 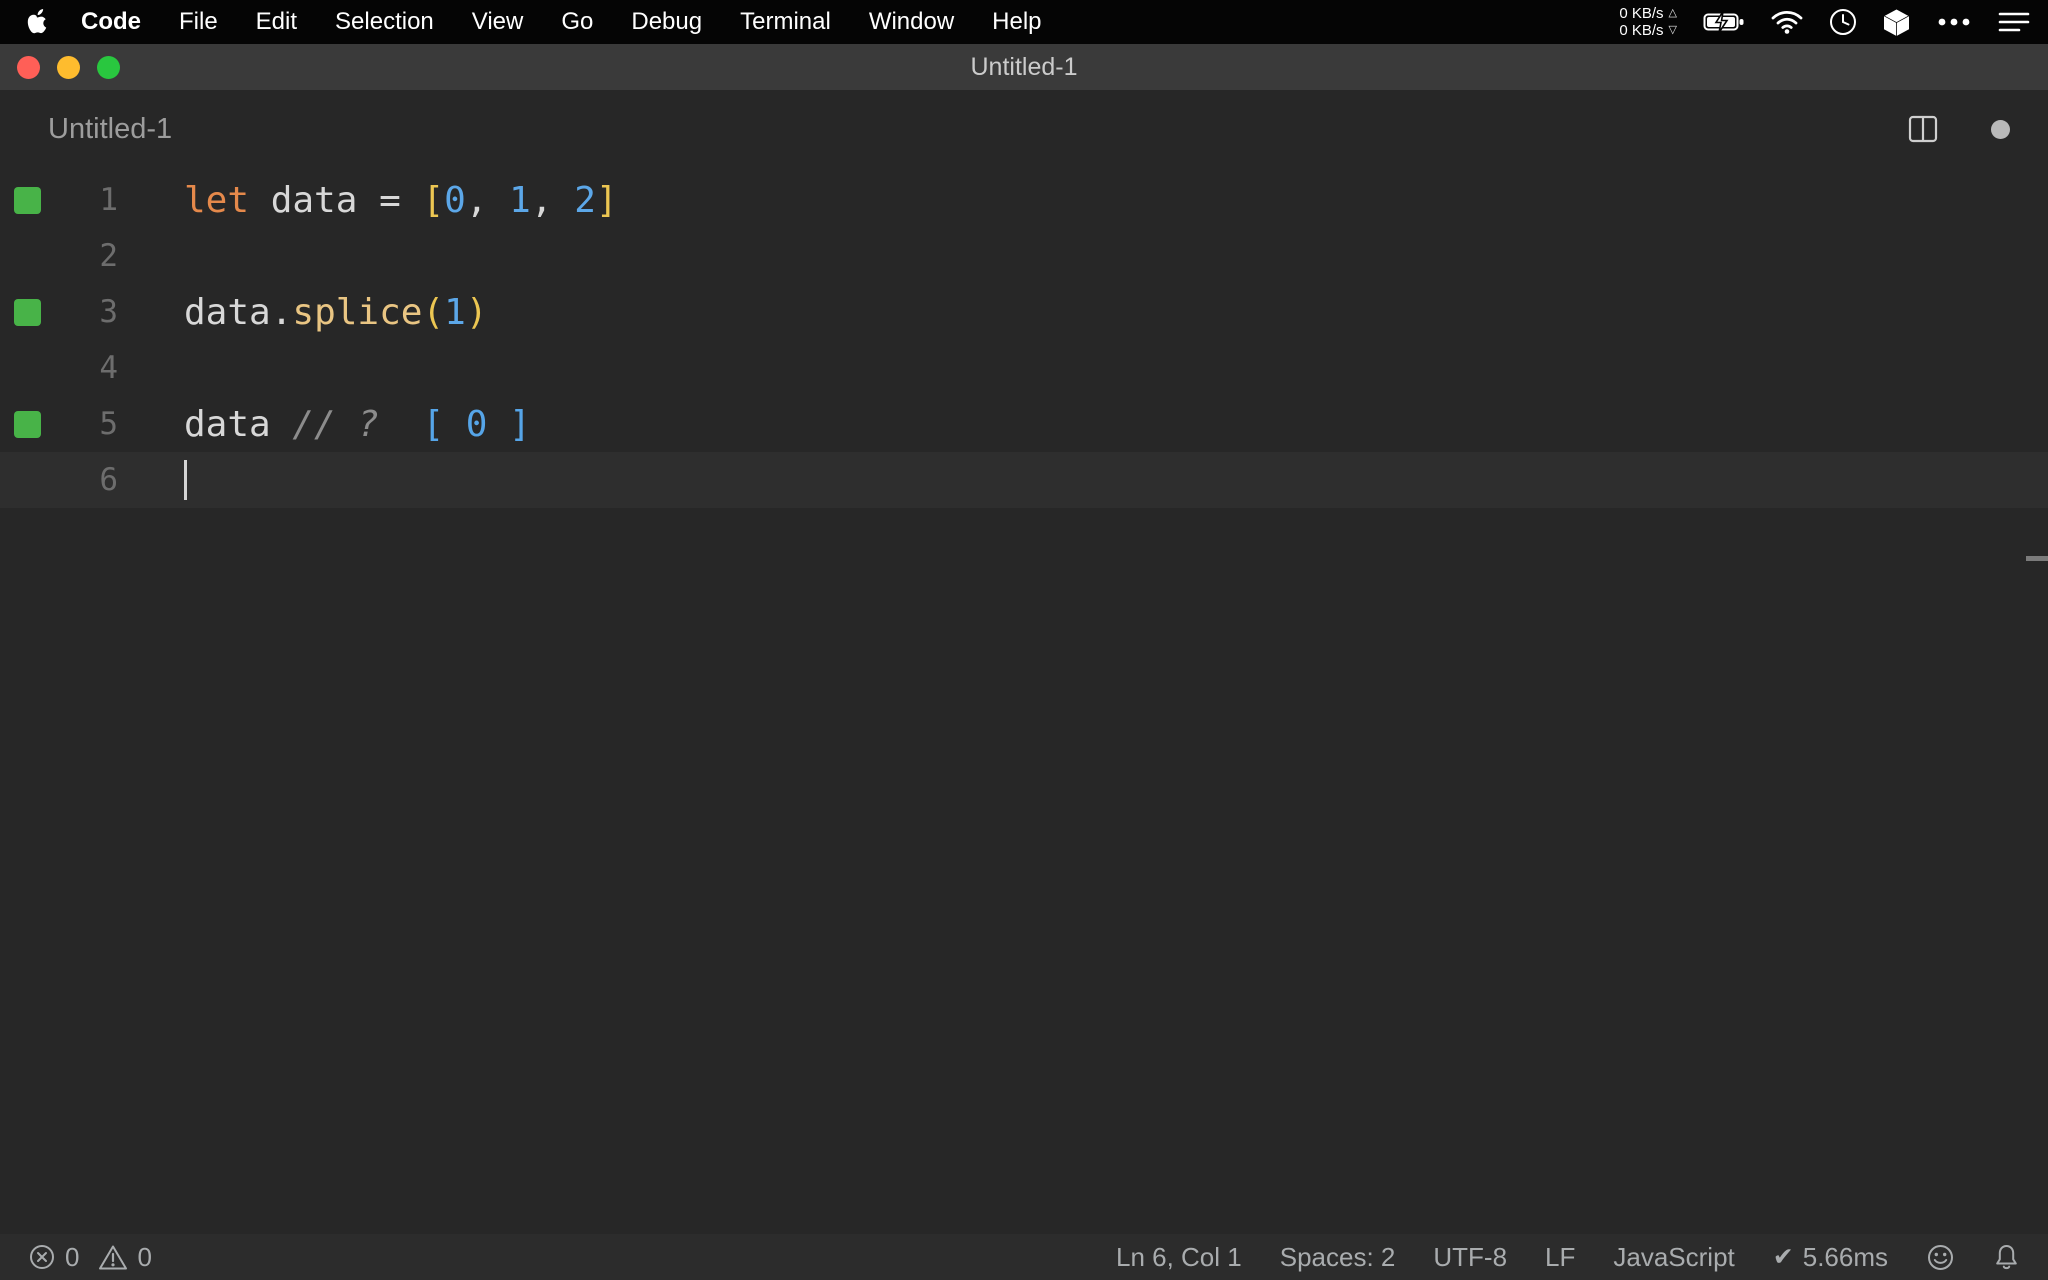 I want to click on wifi-icon, so click(x=1787, y=22).